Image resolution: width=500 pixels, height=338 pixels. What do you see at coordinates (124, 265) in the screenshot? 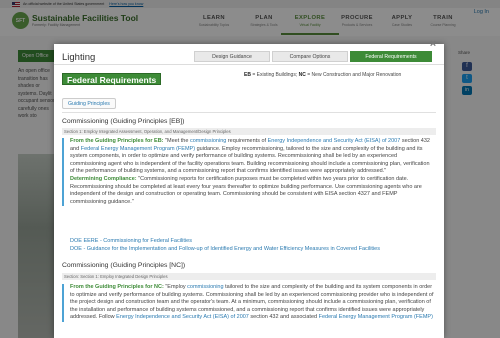
I see `section-title-nc: Commissioning (Guiding Principles [NC])` at bounding box center [124, 265].